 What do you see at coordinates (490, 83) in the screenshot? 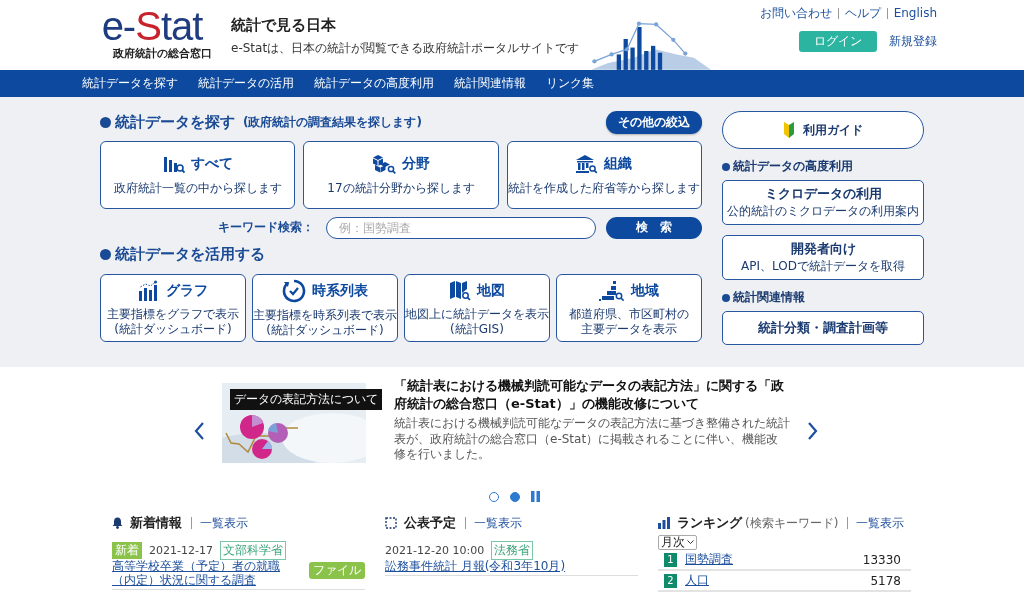
I see `nav-link: 統計関連情報` at bounding box center [490, 83].